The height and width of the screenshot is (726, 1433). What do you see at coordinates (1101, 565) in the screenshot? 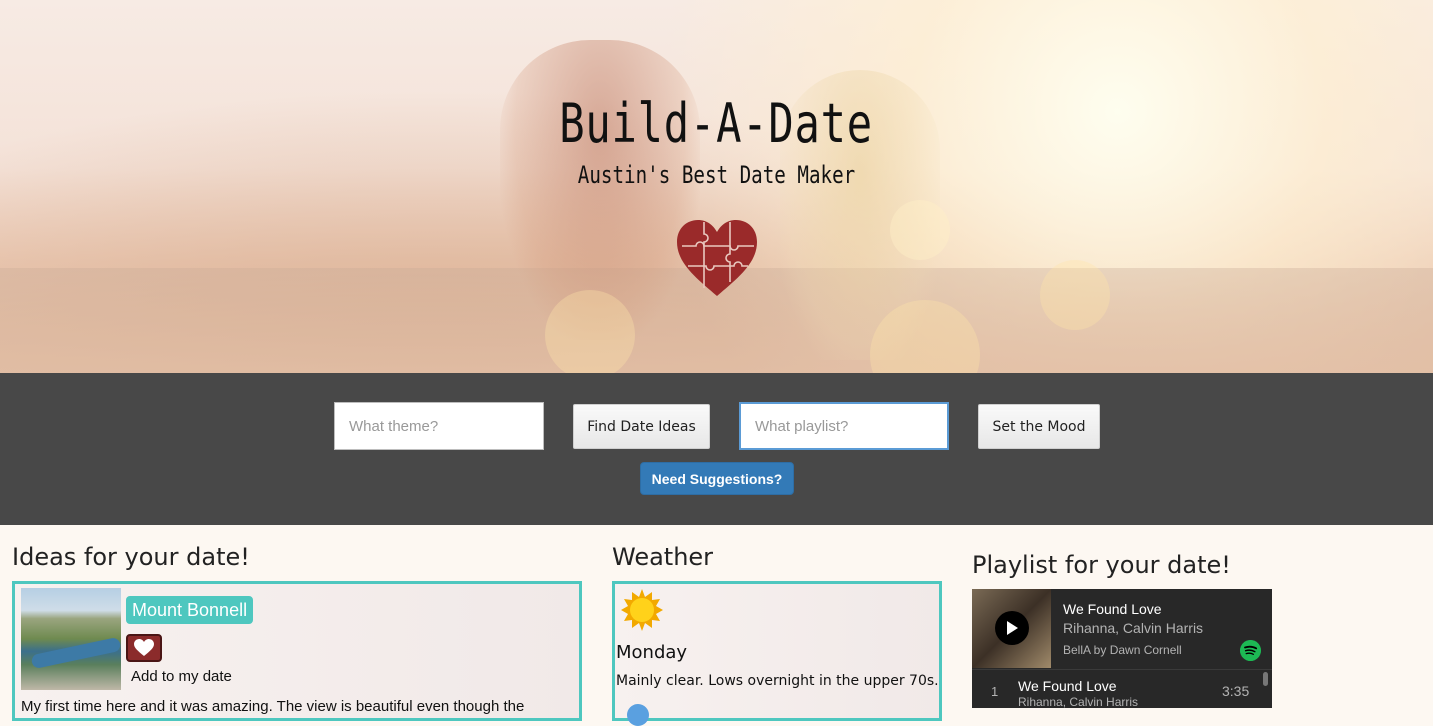
I see `playlist-heading: Playlist for your date!` at bounding box center [1101, 565].